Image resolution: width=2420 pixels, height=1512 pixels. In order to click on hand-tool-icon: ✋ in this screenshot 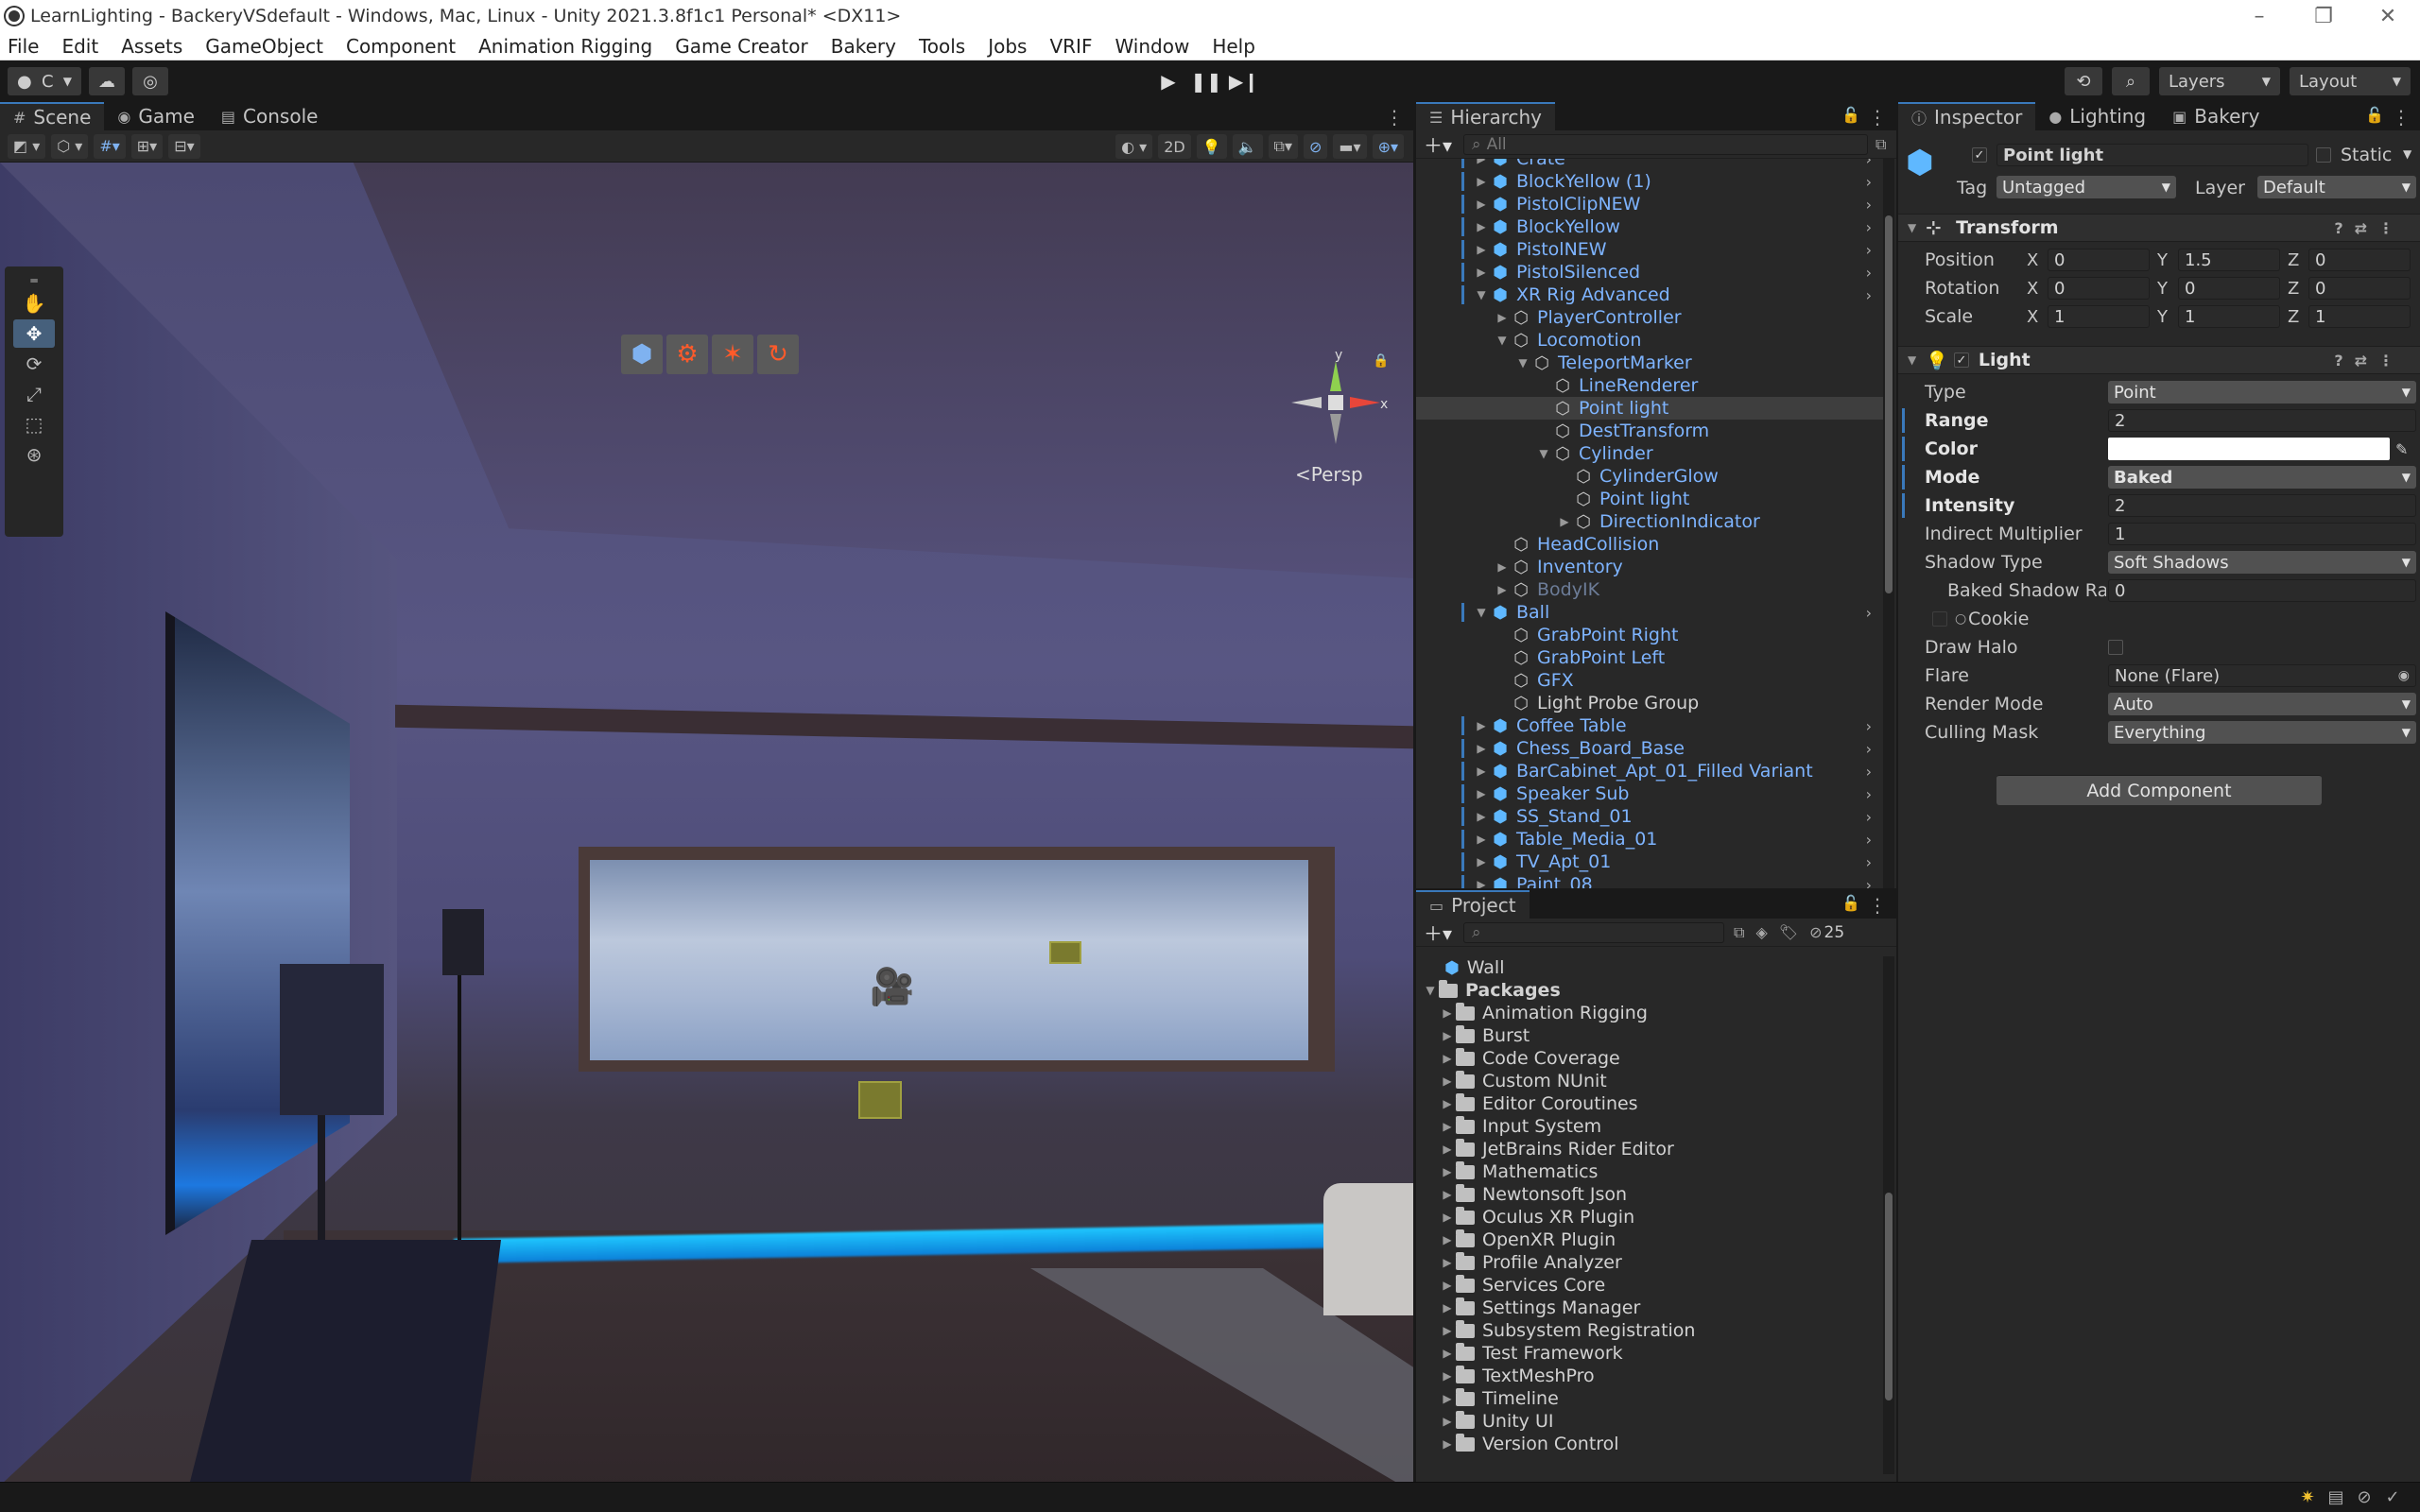, I will do `click(34, 303)`.